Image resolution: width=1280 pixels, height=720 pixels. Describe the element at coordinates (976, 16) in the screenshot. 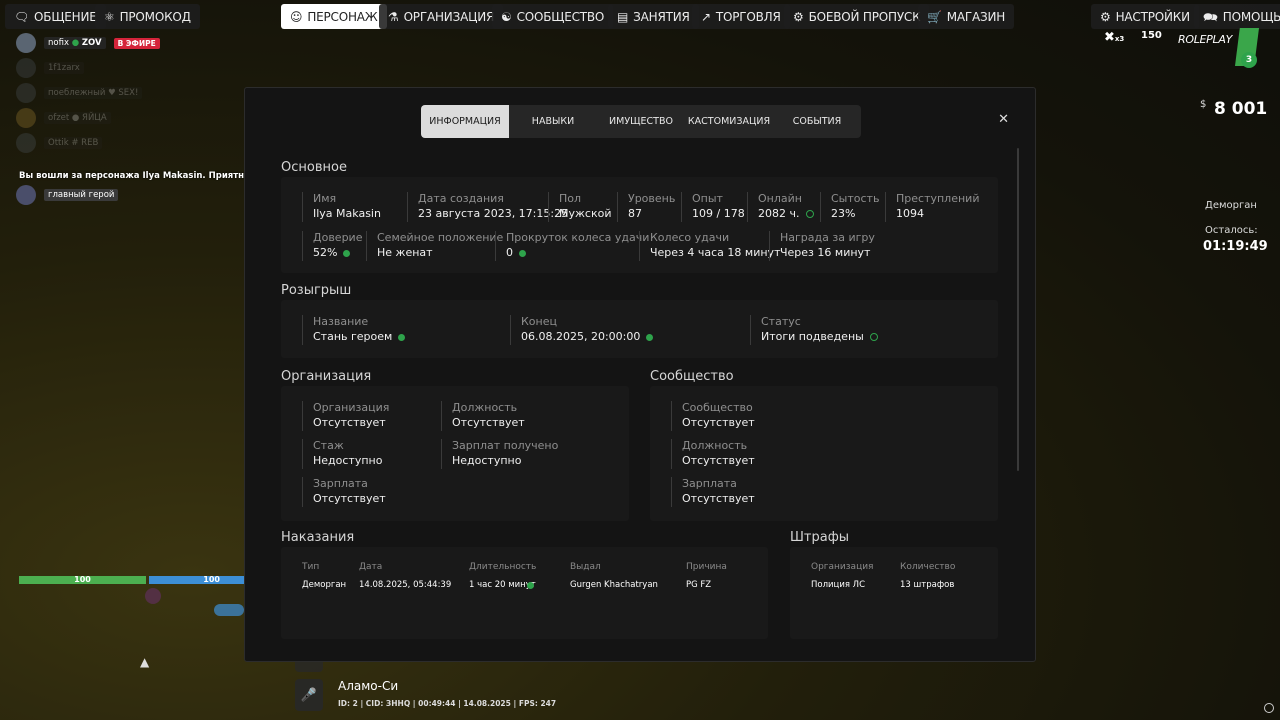

I see `nav-shop-label: МАГАЗИН` at that location.